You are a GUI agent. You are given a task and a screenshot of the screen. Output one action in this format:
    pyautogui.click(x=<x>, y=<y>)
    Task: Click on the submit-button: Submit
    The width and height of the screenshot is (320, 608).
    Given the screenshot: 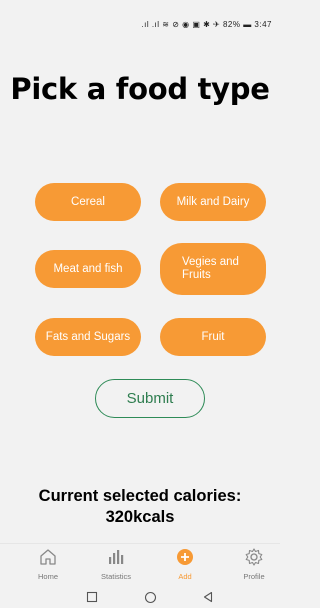 What is the action you would take?
    pyautogui.click(x=150, y=398)
    